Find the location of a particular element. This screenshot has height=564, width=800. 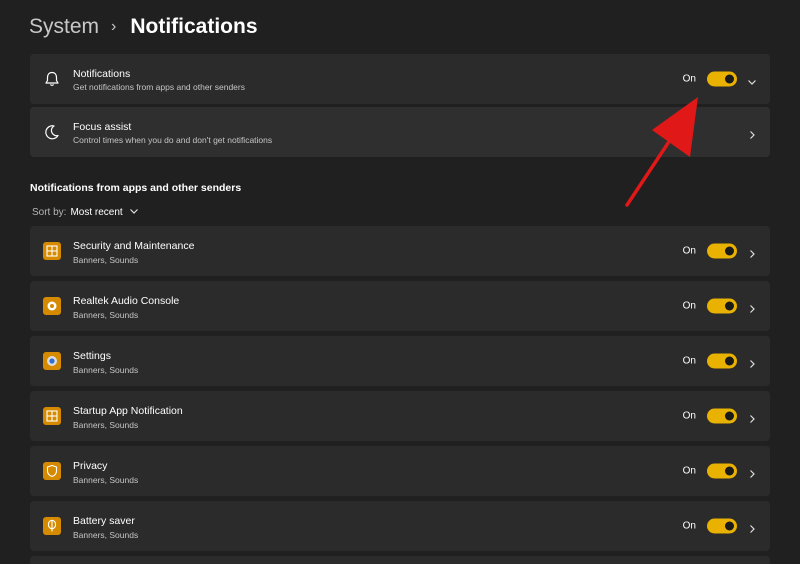

app-name: Startup App Notification is located at coordinates (128, 411).